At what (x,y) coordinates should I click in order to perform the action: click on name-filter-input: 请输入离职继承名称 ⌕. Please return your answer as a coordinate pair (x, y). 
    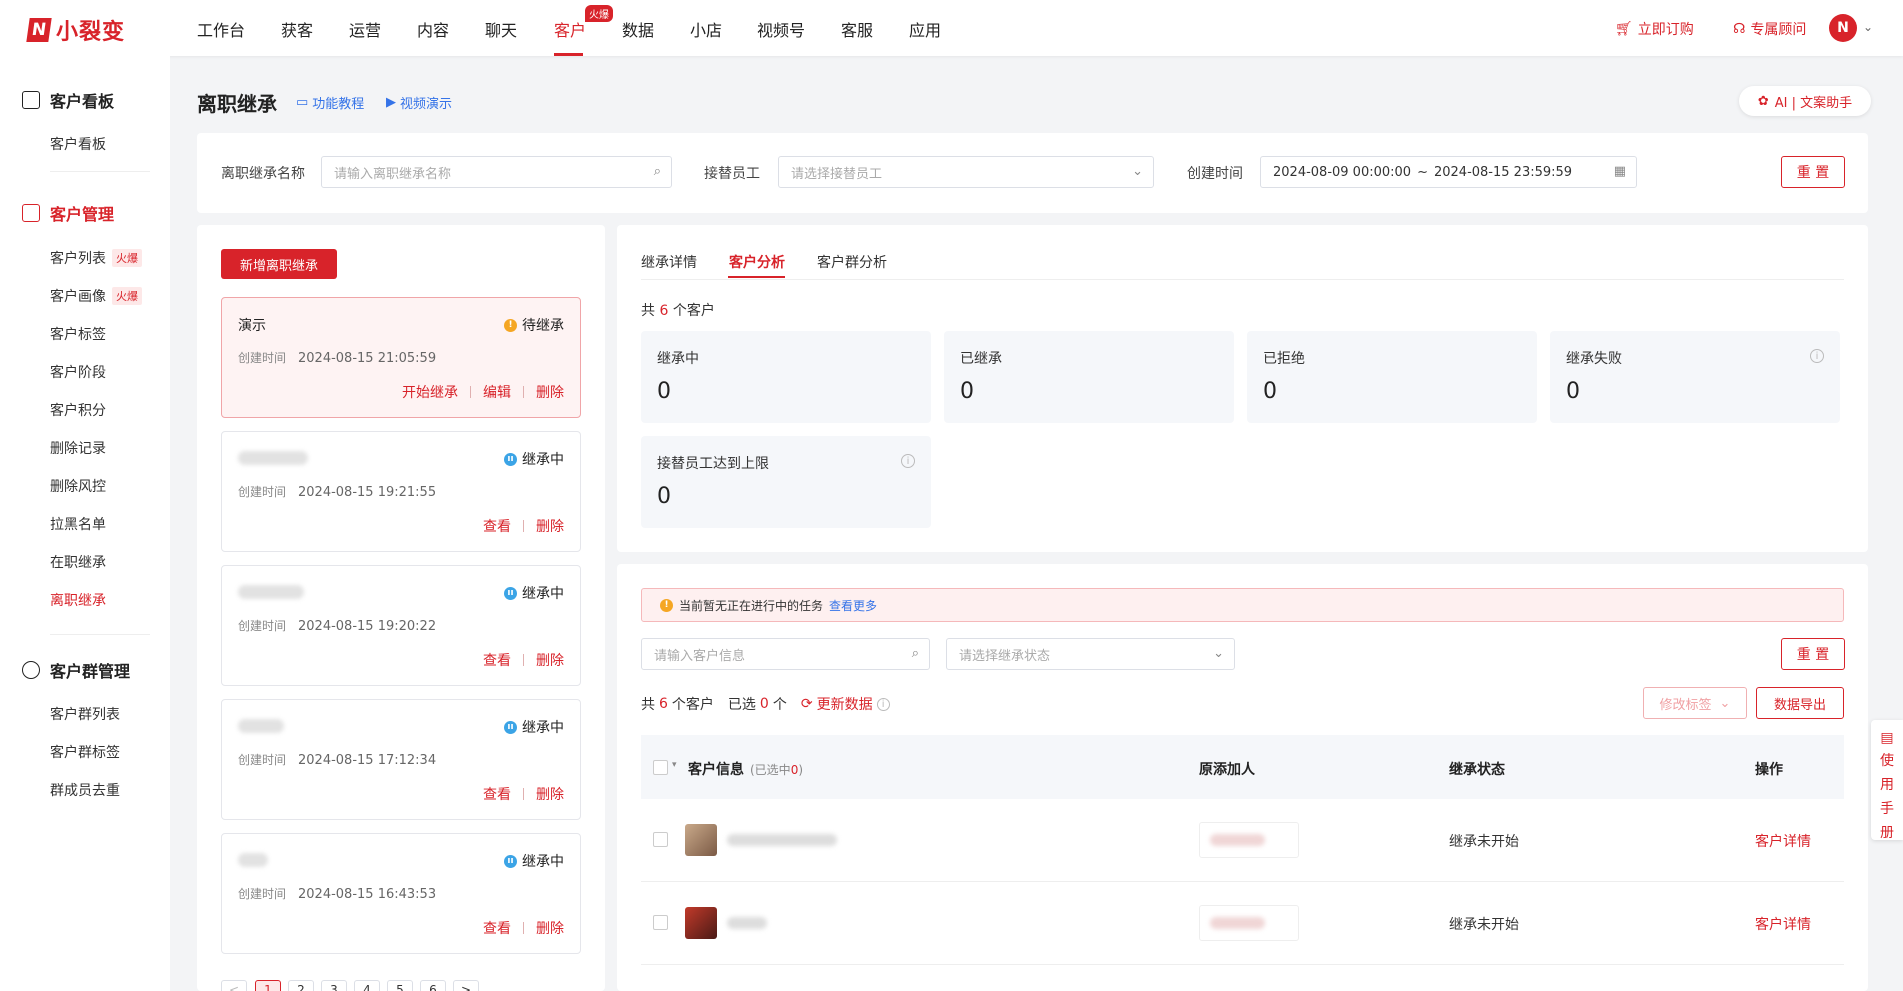
    Looking at the image, I should click on (496, 172).